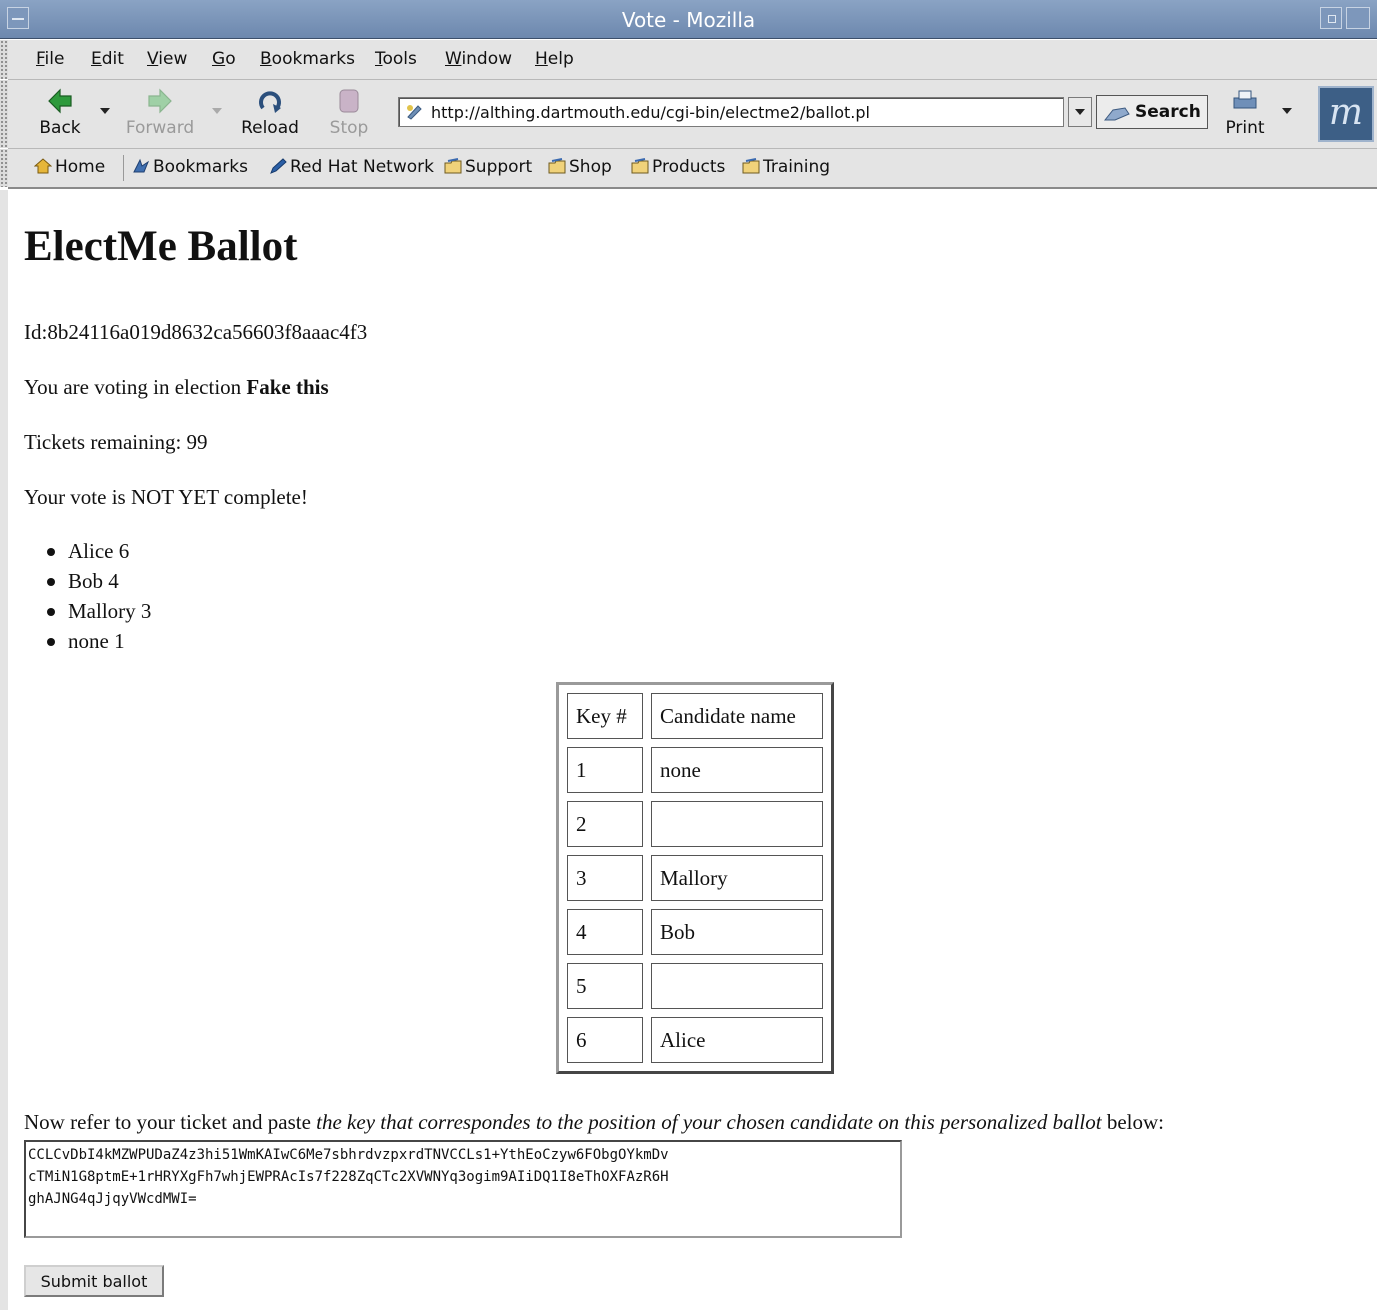  I want to click on products-link: Products, so click(678, 167).